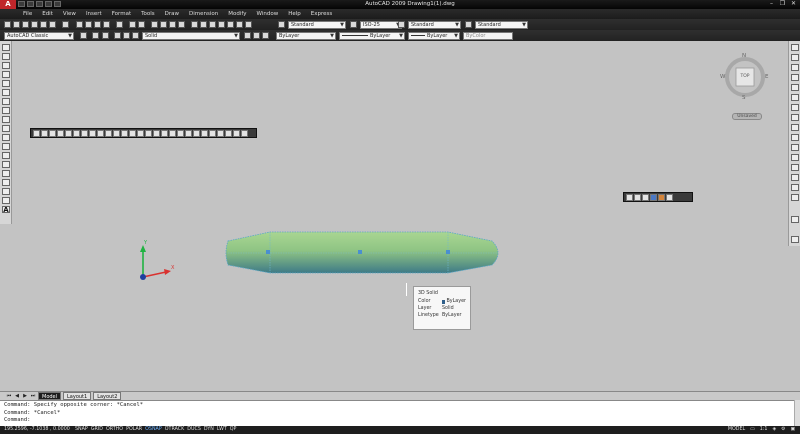 This screenshot has width=800, height=434. I want to click on layer-states-icon, so click(265, 35).